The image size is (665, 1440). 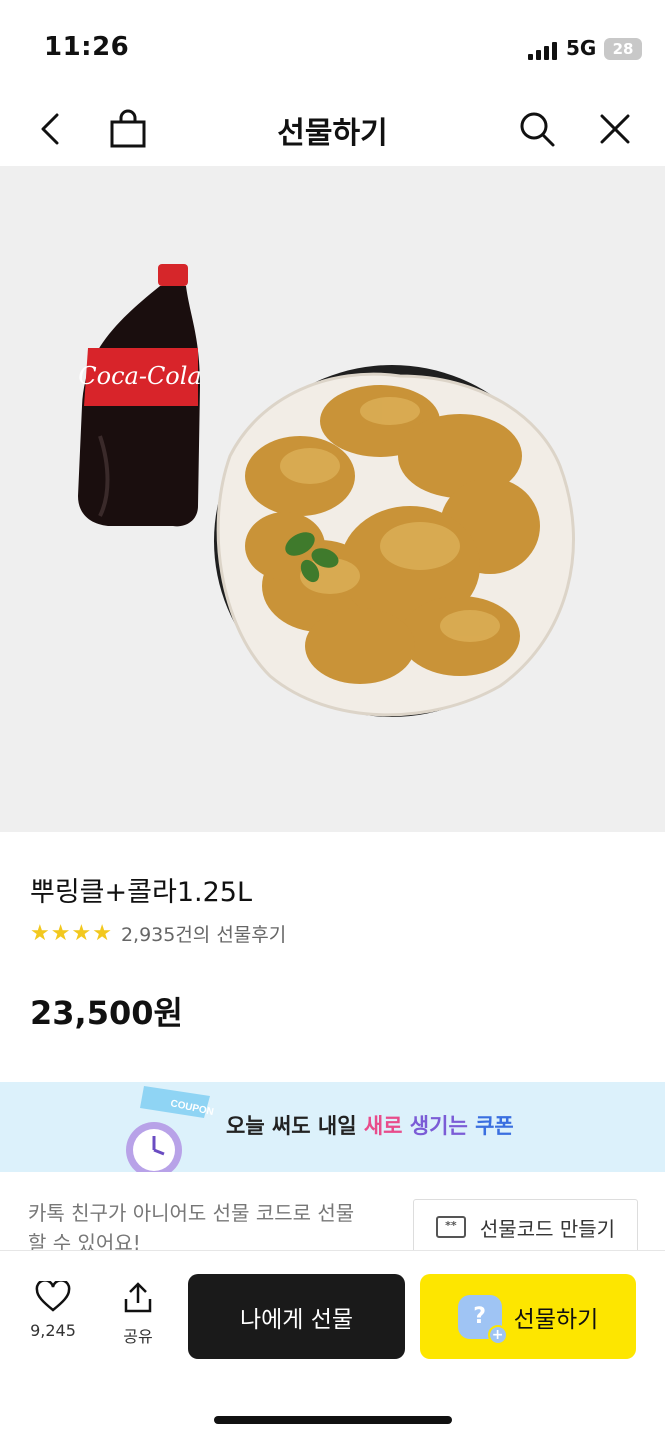 I want to click on gift-button: ? + 선물하기, so click(x=528, y=1316).